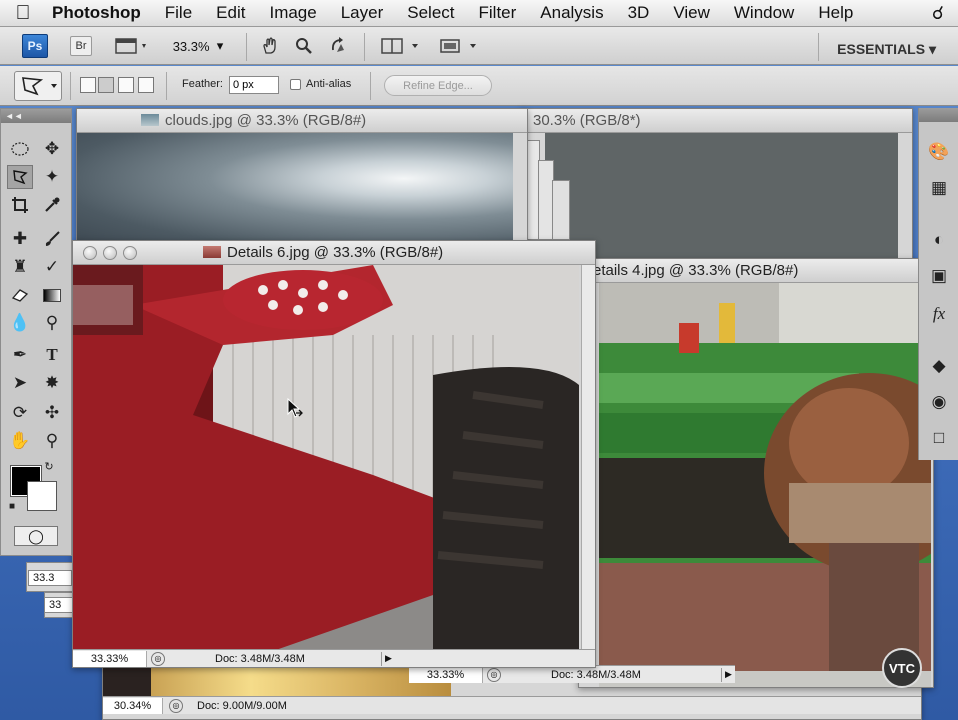 The width and height of the screenshot is (958, 720). What do you see at coordinates (329, 84) in the screenshot?
I see `antialias-label: Anti-alias` at bounding box center [329, 84].